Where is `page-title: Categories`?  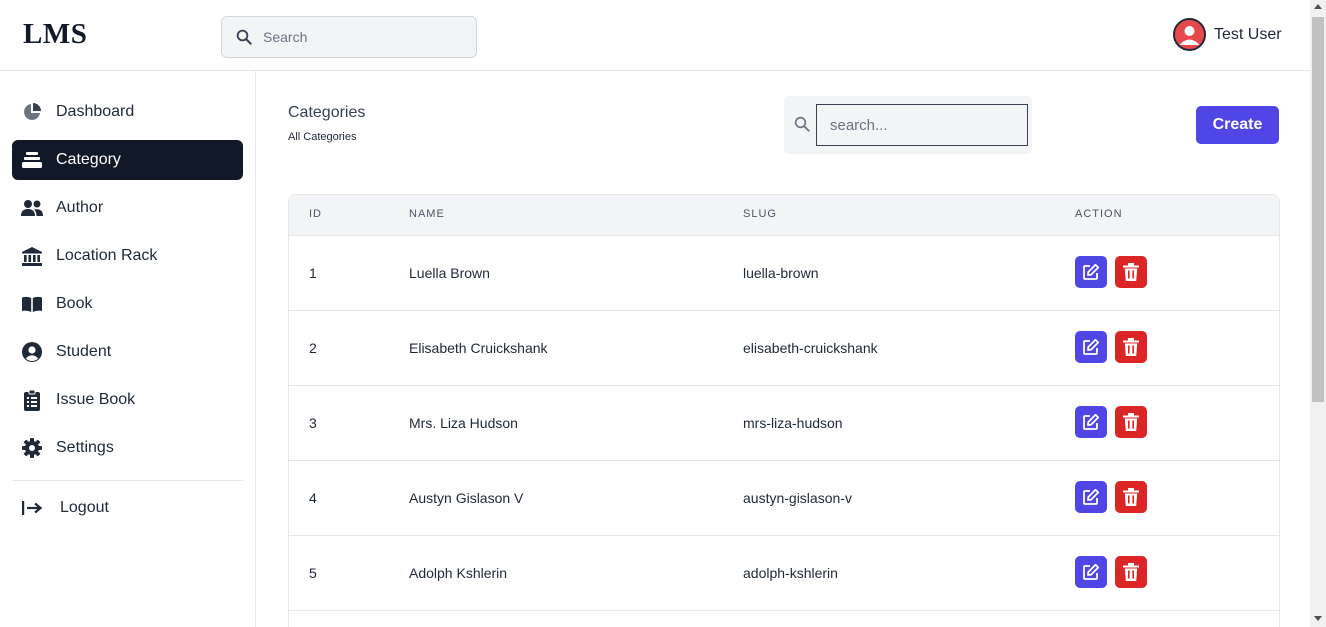 page-title: Categories is located at coordinates (327, 112).